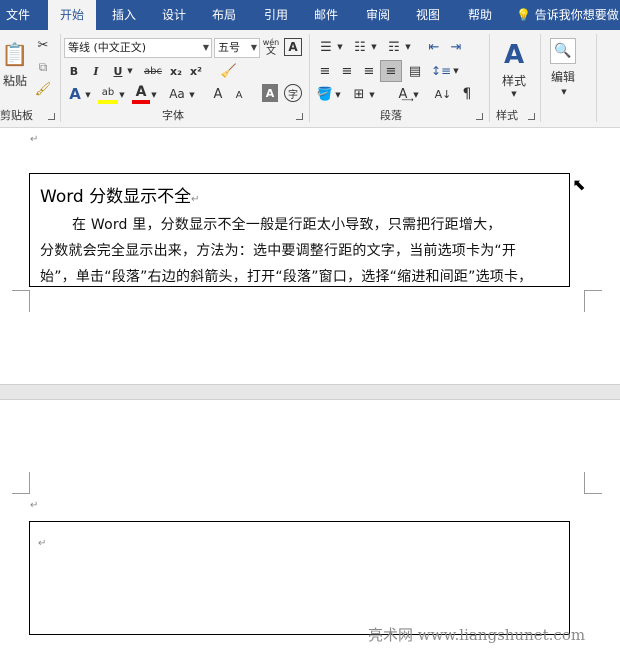 The image size is (620, 650). I want to click on font-launcher-icon, so click(299, 116).